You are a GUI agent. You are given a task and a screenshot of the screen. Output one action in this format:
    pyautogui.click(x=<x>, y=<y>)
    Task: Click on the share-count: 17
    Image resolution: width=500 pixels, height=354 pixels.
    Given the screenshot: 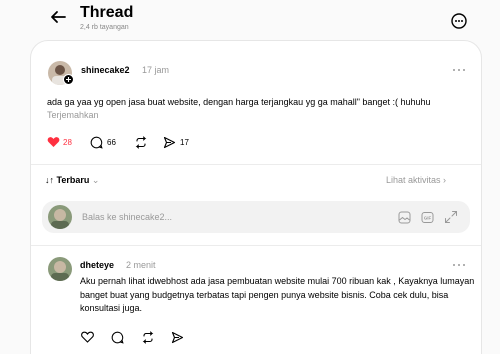 What is the action you would take?
    pyautogui.click(x=184, y=142)
    